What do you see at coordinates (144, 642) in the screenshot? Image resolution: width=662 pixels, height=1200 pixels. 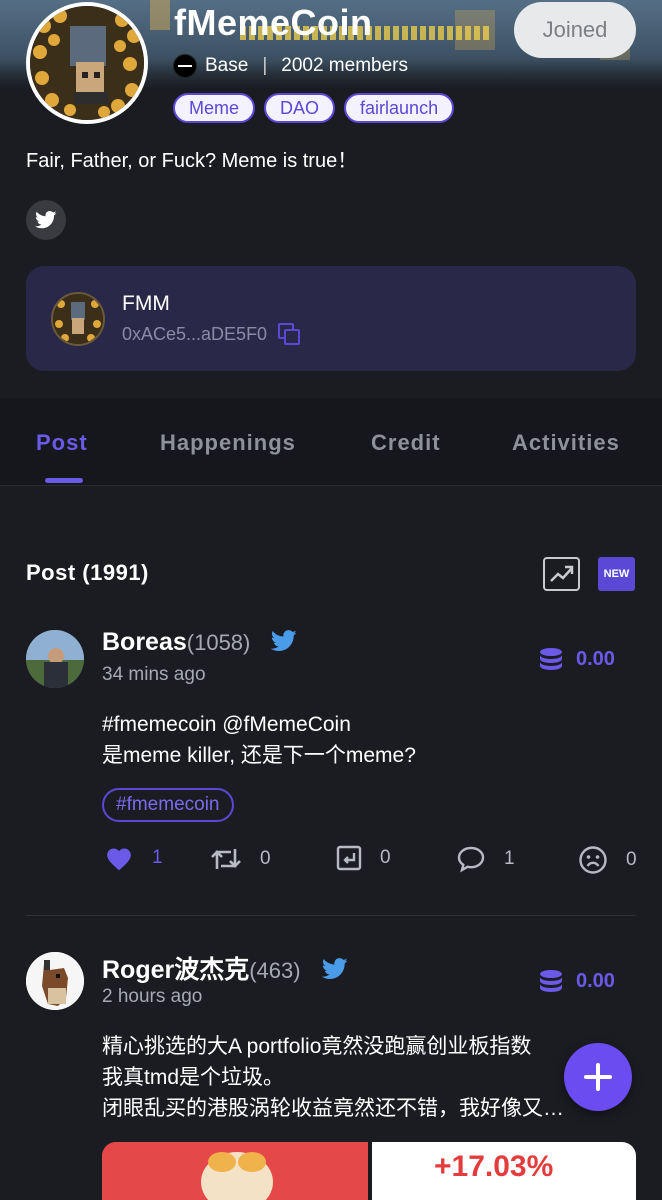 I see `username-text: Boreas` at bounding box center [144, 642].